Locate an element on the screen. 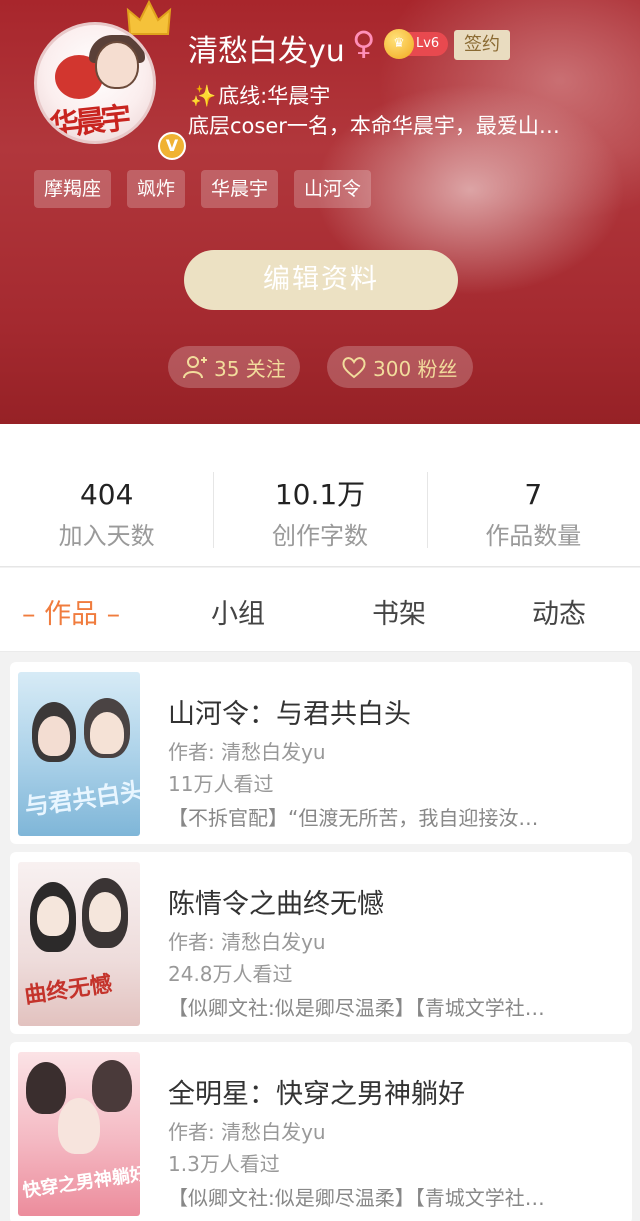  stat-works-count: 7 作品数量 is located at coordinates (533, 495).